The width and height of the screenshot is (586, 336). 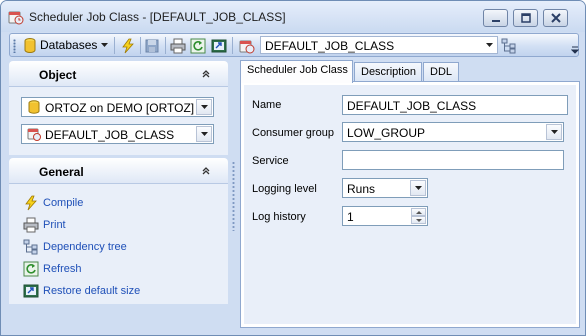 I want to click on object-combo: DEFAULT_JOB_CLASS, so click(x=117, y=134).